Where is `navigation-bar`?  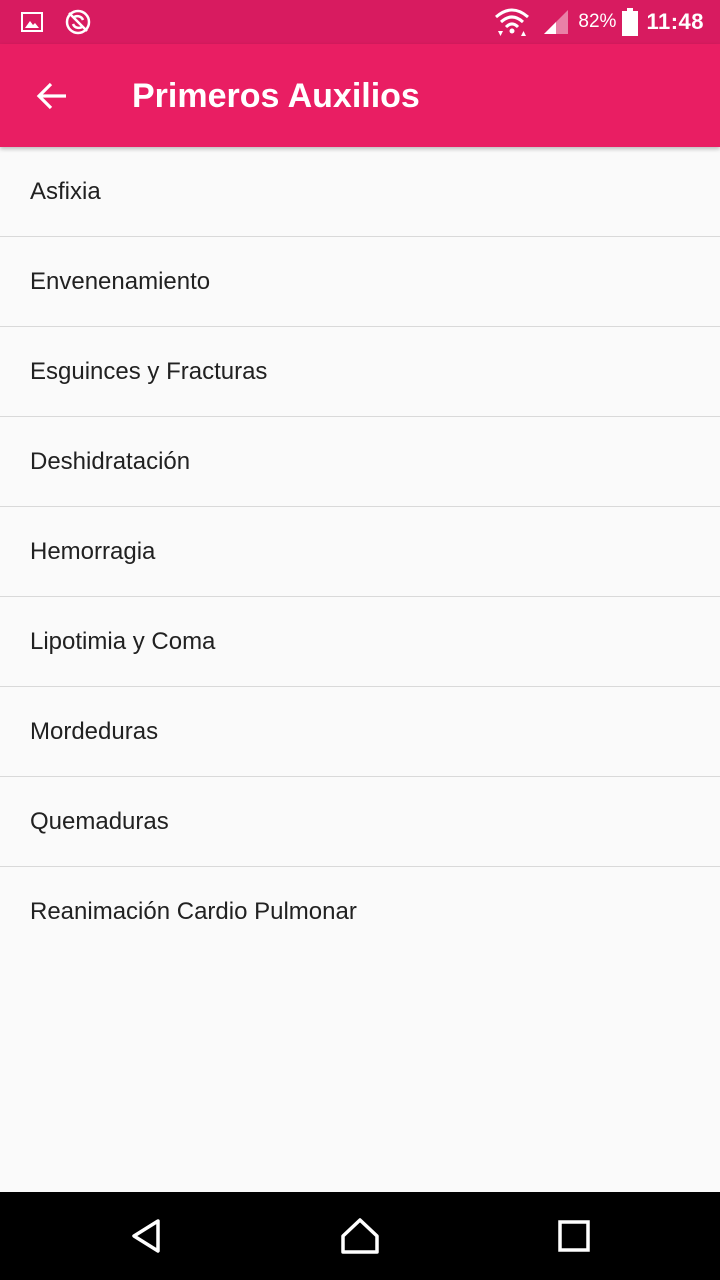
navigation-bar is located at coordinates (360, 1236).